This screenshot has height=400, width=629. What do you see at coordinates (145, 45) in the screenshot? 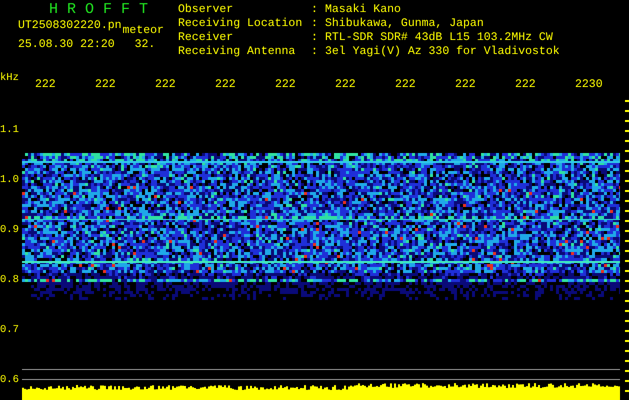
I see `count-value: 32.` at bounding box center [145, 45].